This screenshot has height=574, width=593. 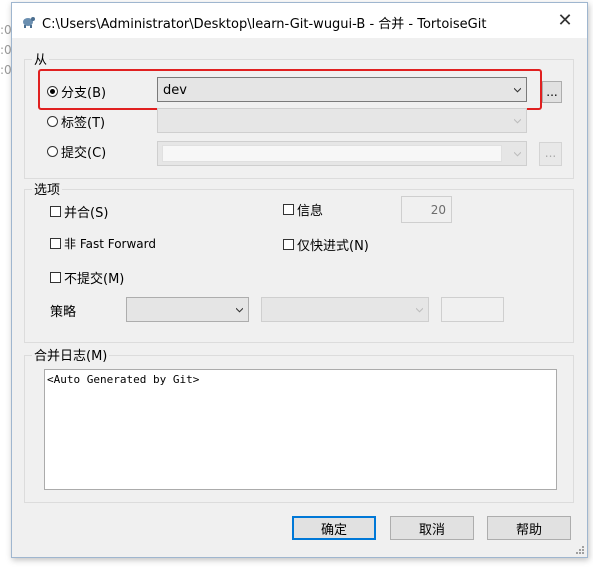 I want to click on log-count-value: 20, so click(x=438, y=210).